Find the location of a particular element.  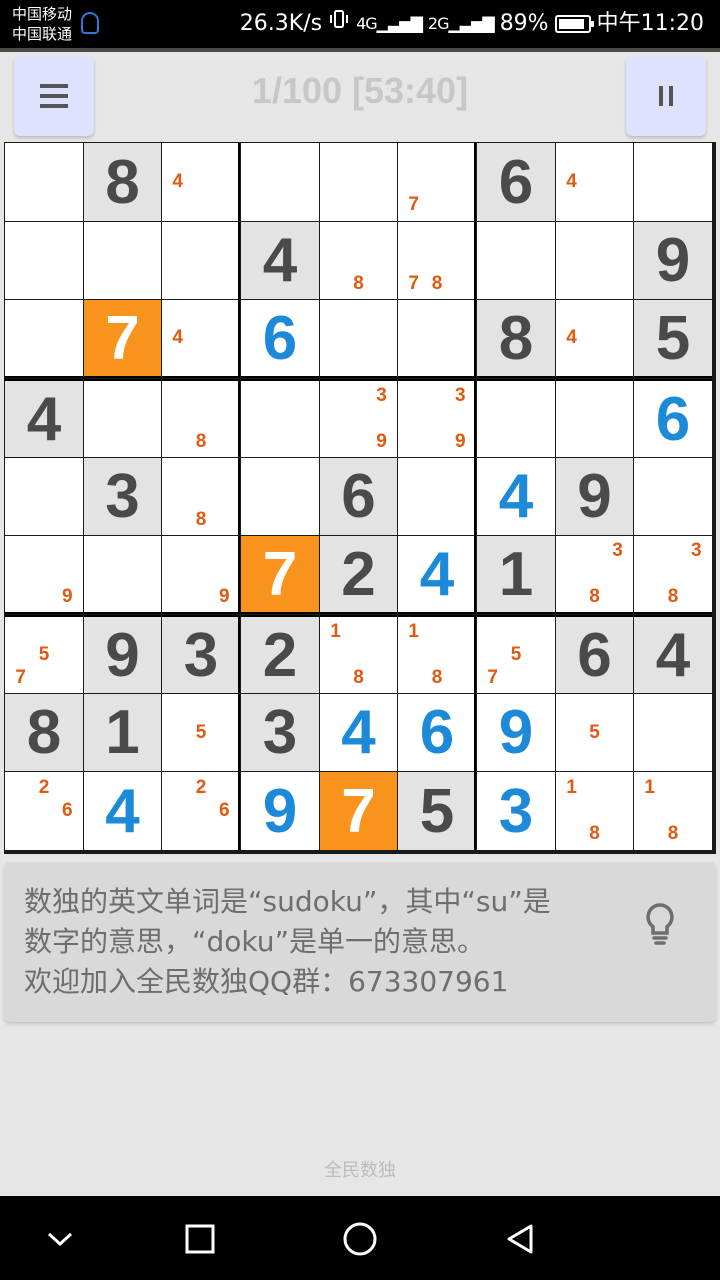

net-type-2: 2G is located at coordinates (438, 23).